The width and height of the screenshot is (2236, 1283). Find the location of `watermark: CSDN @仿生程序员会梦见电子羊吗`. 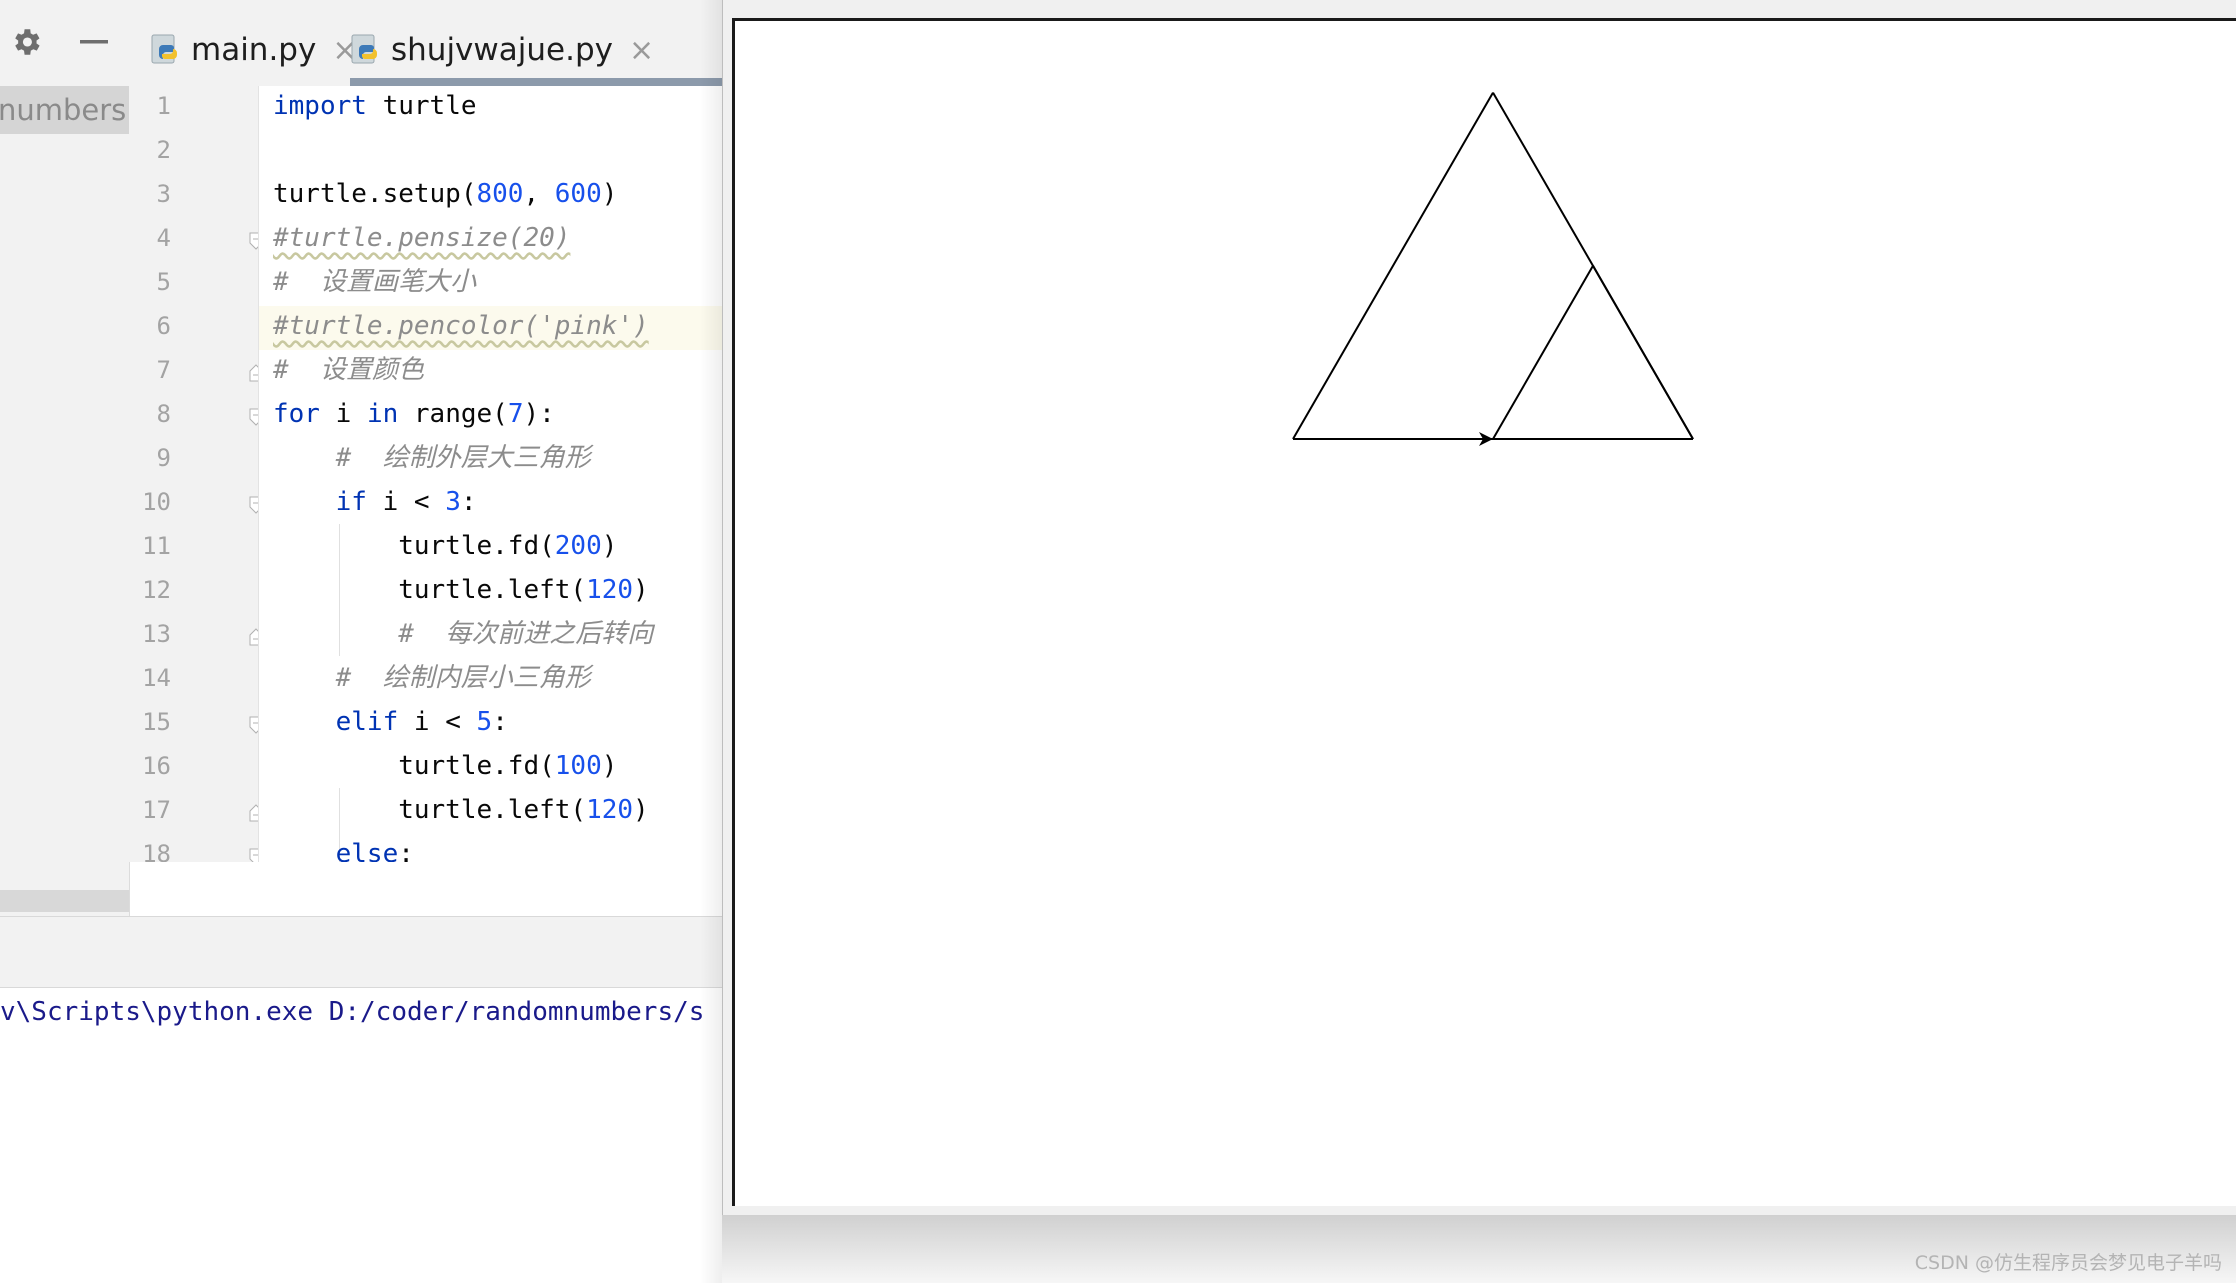

watermark: CSDN @仿生程序员会梦见电子羊吗 is located at coordinates (2068, 1263).